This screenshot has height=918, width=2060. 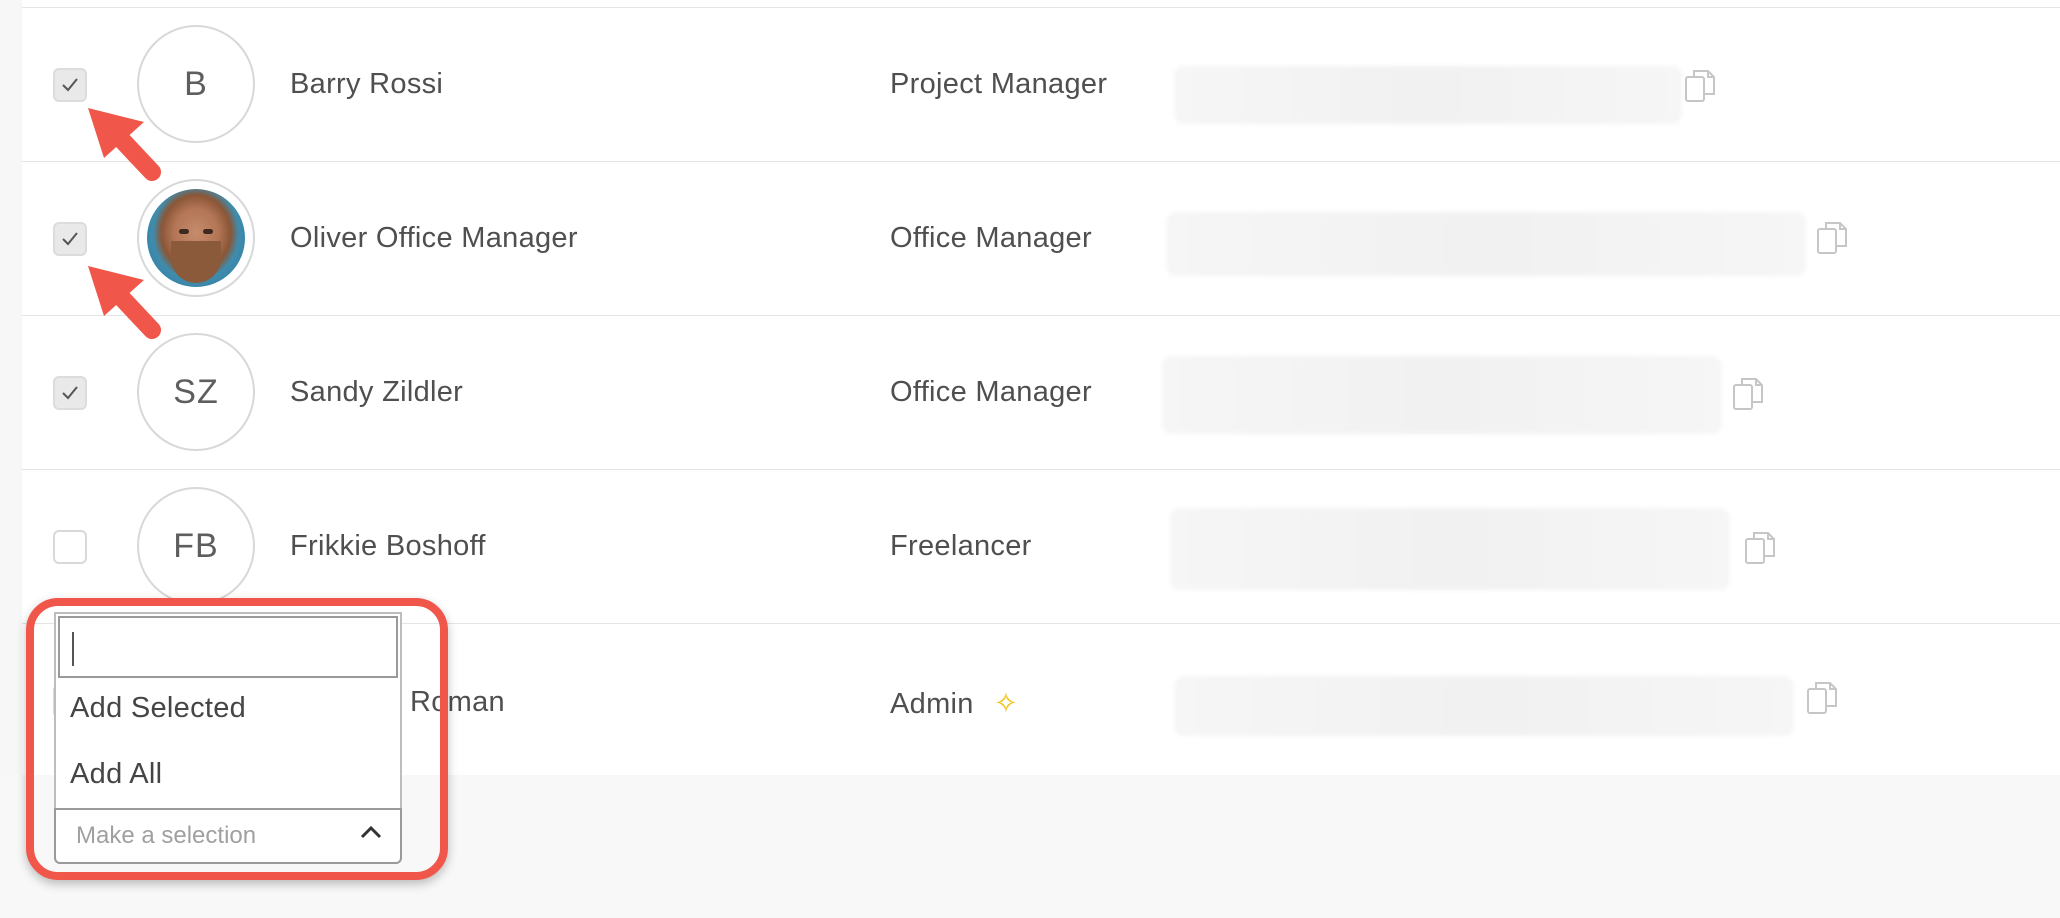 I want to click on avatar: FB, so click(x=196, y=546).